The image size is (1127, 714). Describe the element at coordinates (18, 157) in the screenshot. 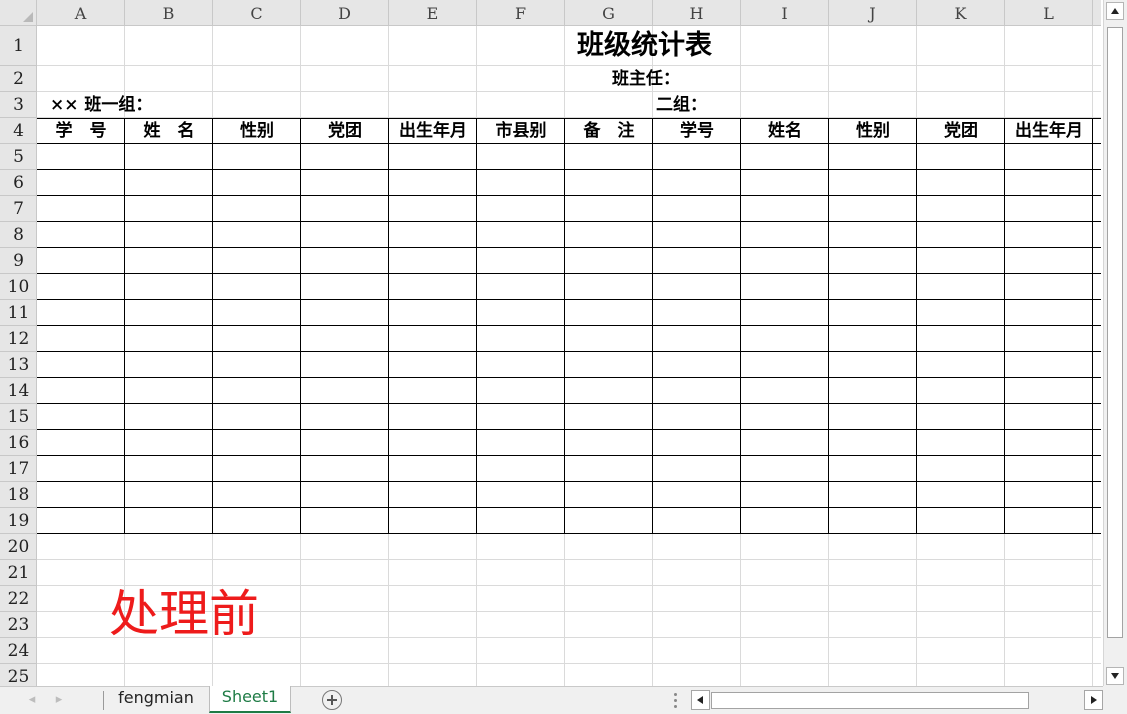

I see `row-header-5: 5` at that location.